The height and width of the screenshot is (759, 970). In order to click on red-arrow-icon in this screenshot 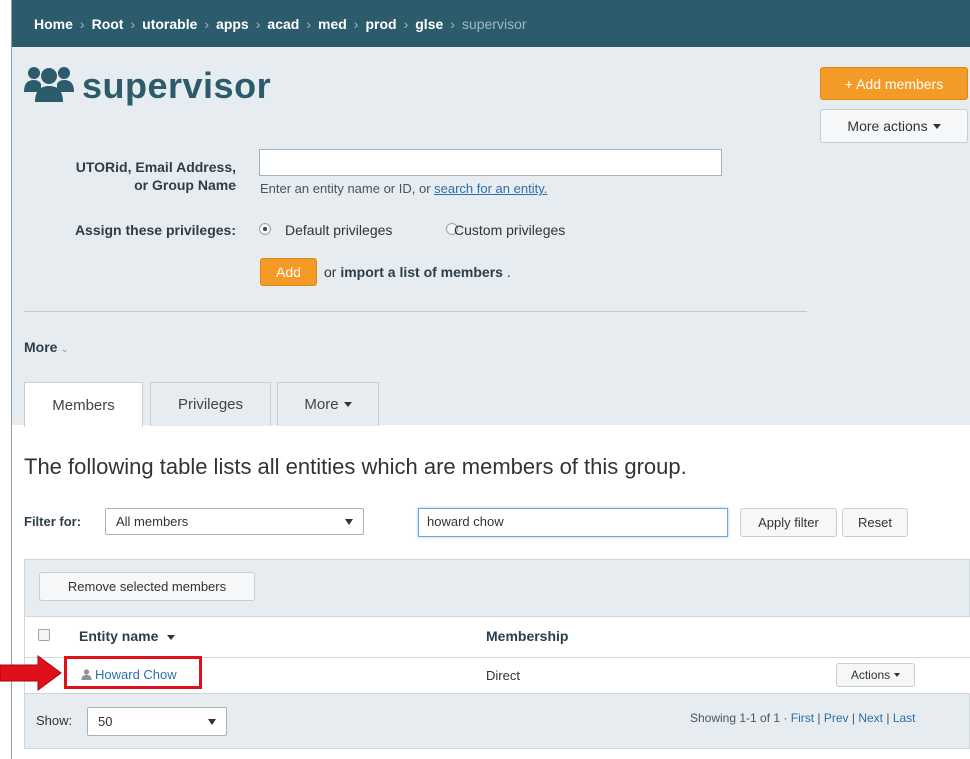, I will do `click(31, 673)`.